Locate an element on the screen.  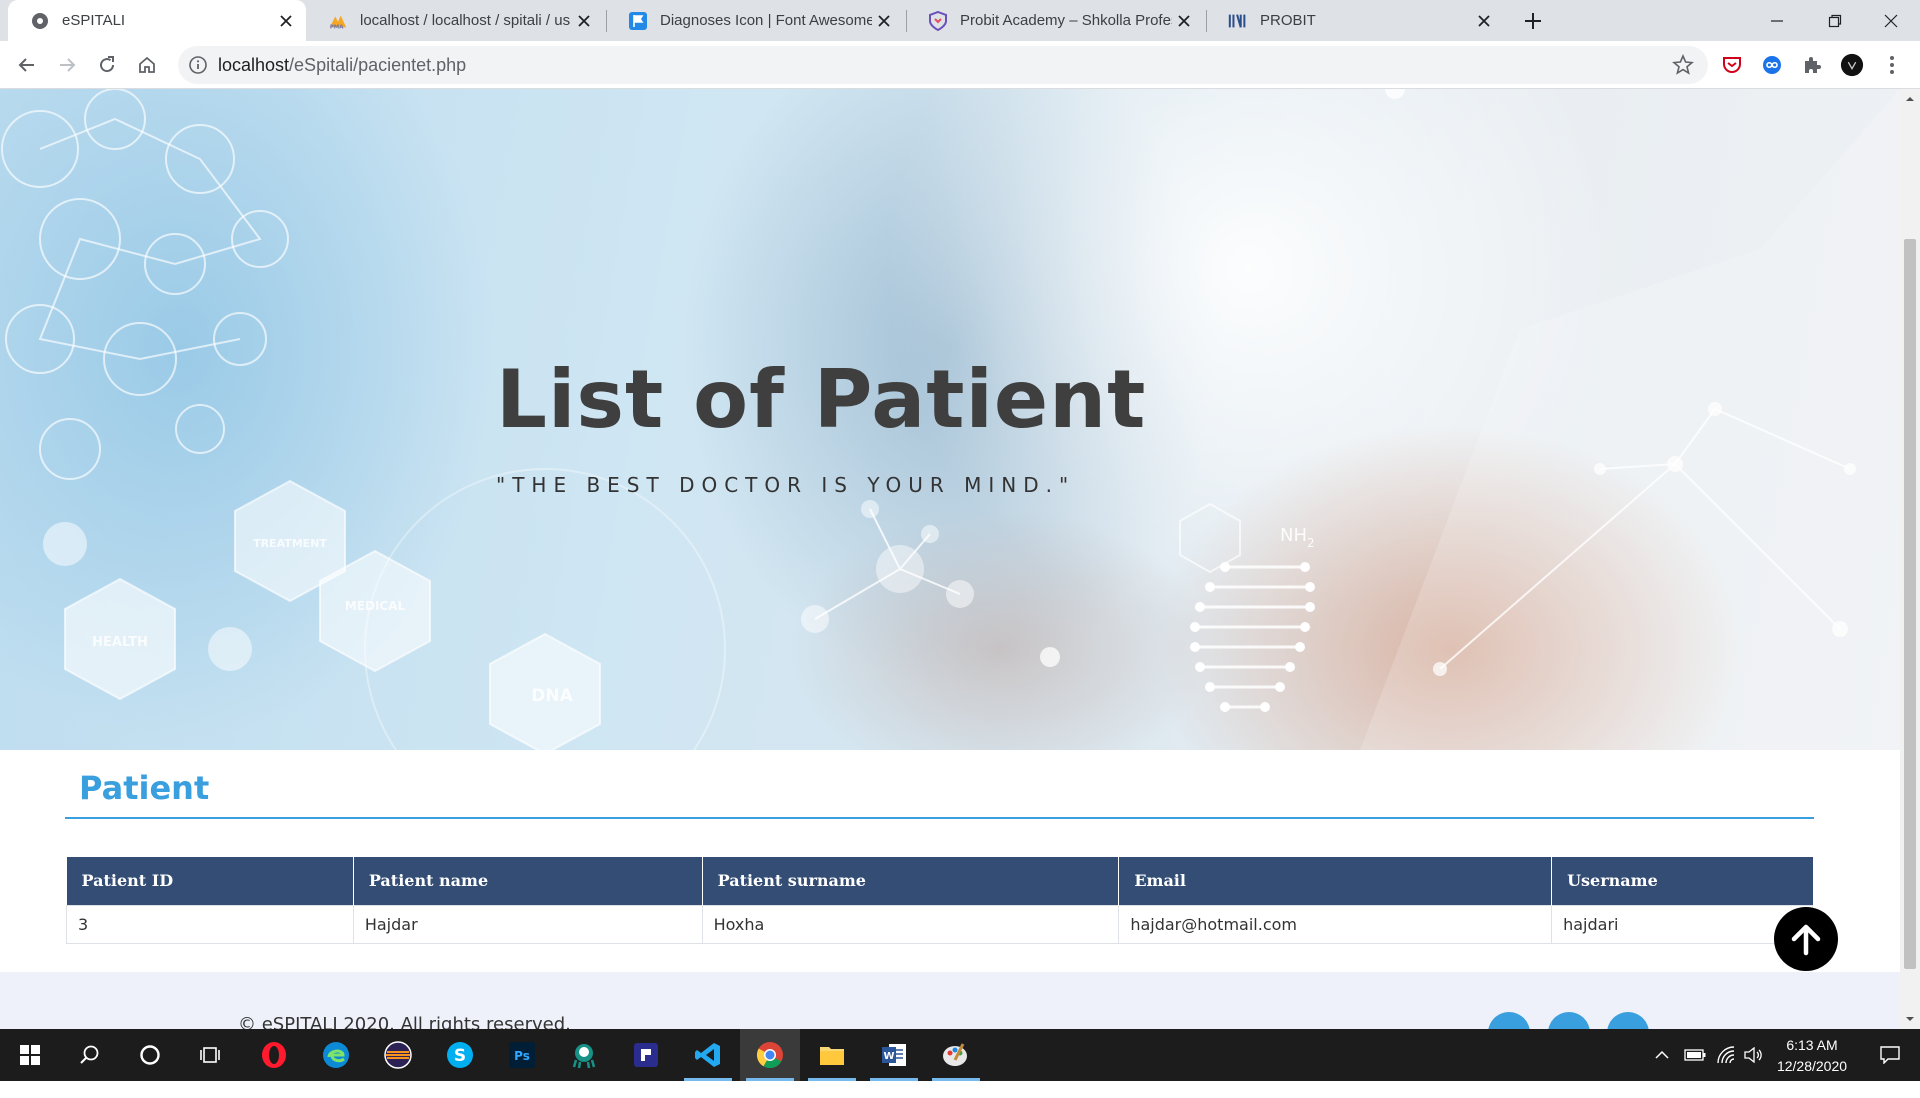
eclipse-icon is located at coordinates (398, 1055).